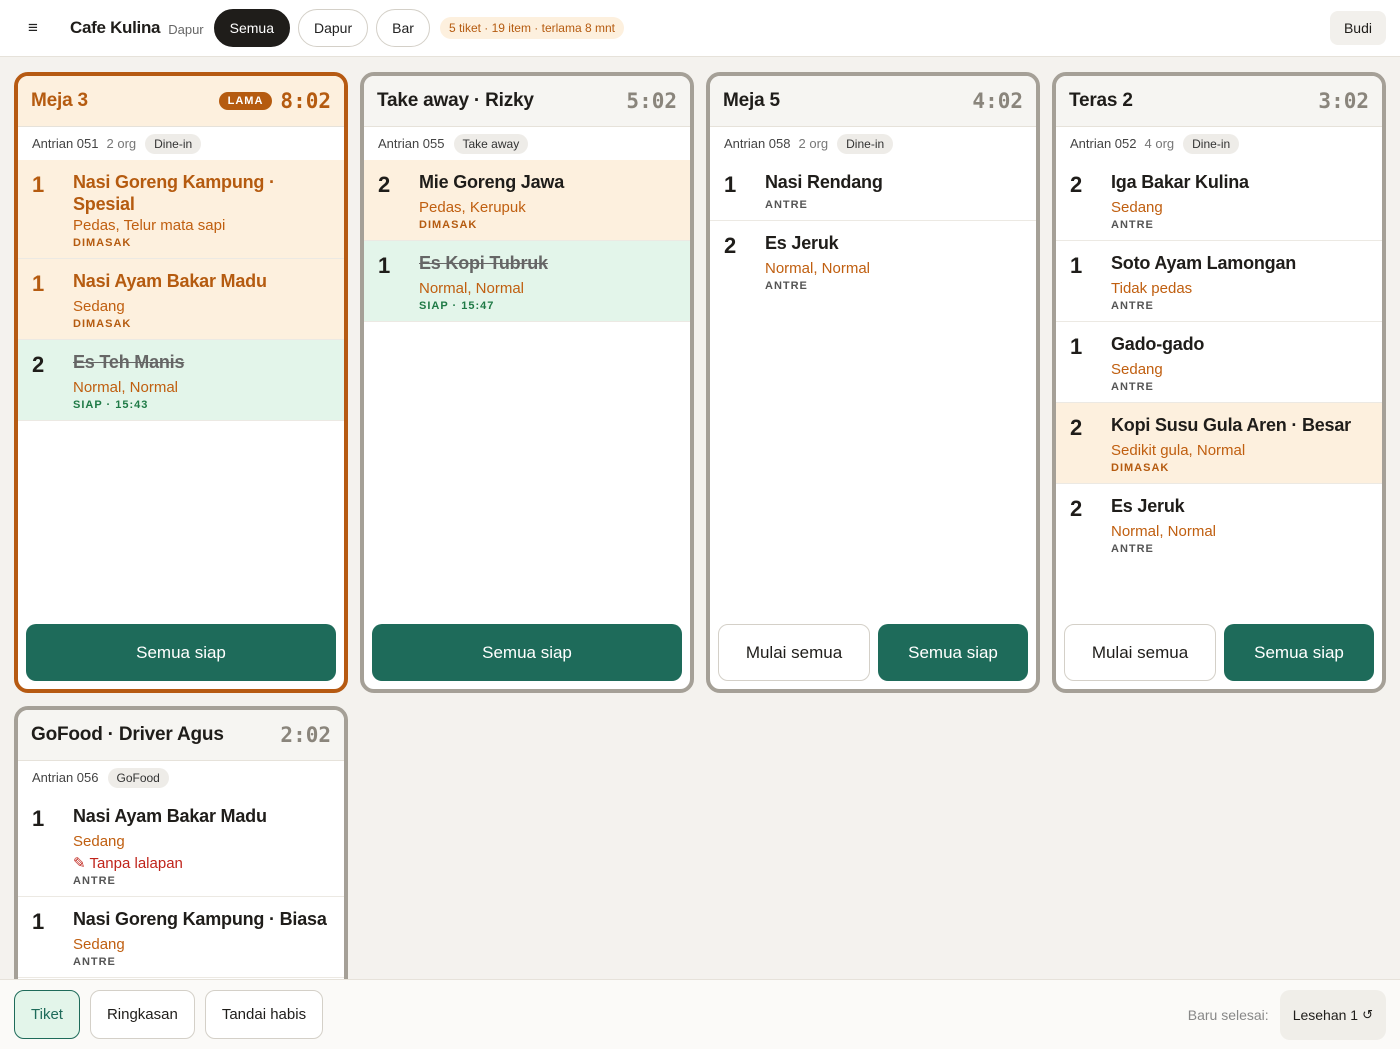  Describe the element at coordinates (997, 101) in the screenshot. I see `ticket-timer: 4:02` at that location.